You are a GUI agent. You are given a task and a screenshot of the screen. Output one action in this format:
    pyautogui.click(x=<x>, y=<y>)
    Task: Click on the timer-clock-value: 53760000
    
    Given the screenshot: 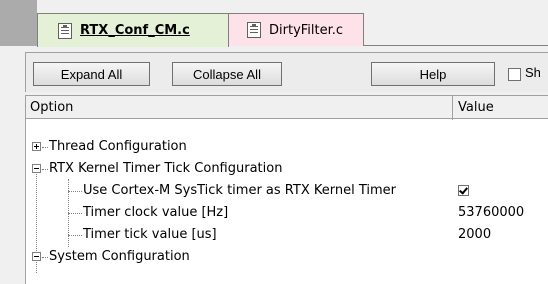 What is the action you would take?
    pyautogui.click(x=491, y=212)
    